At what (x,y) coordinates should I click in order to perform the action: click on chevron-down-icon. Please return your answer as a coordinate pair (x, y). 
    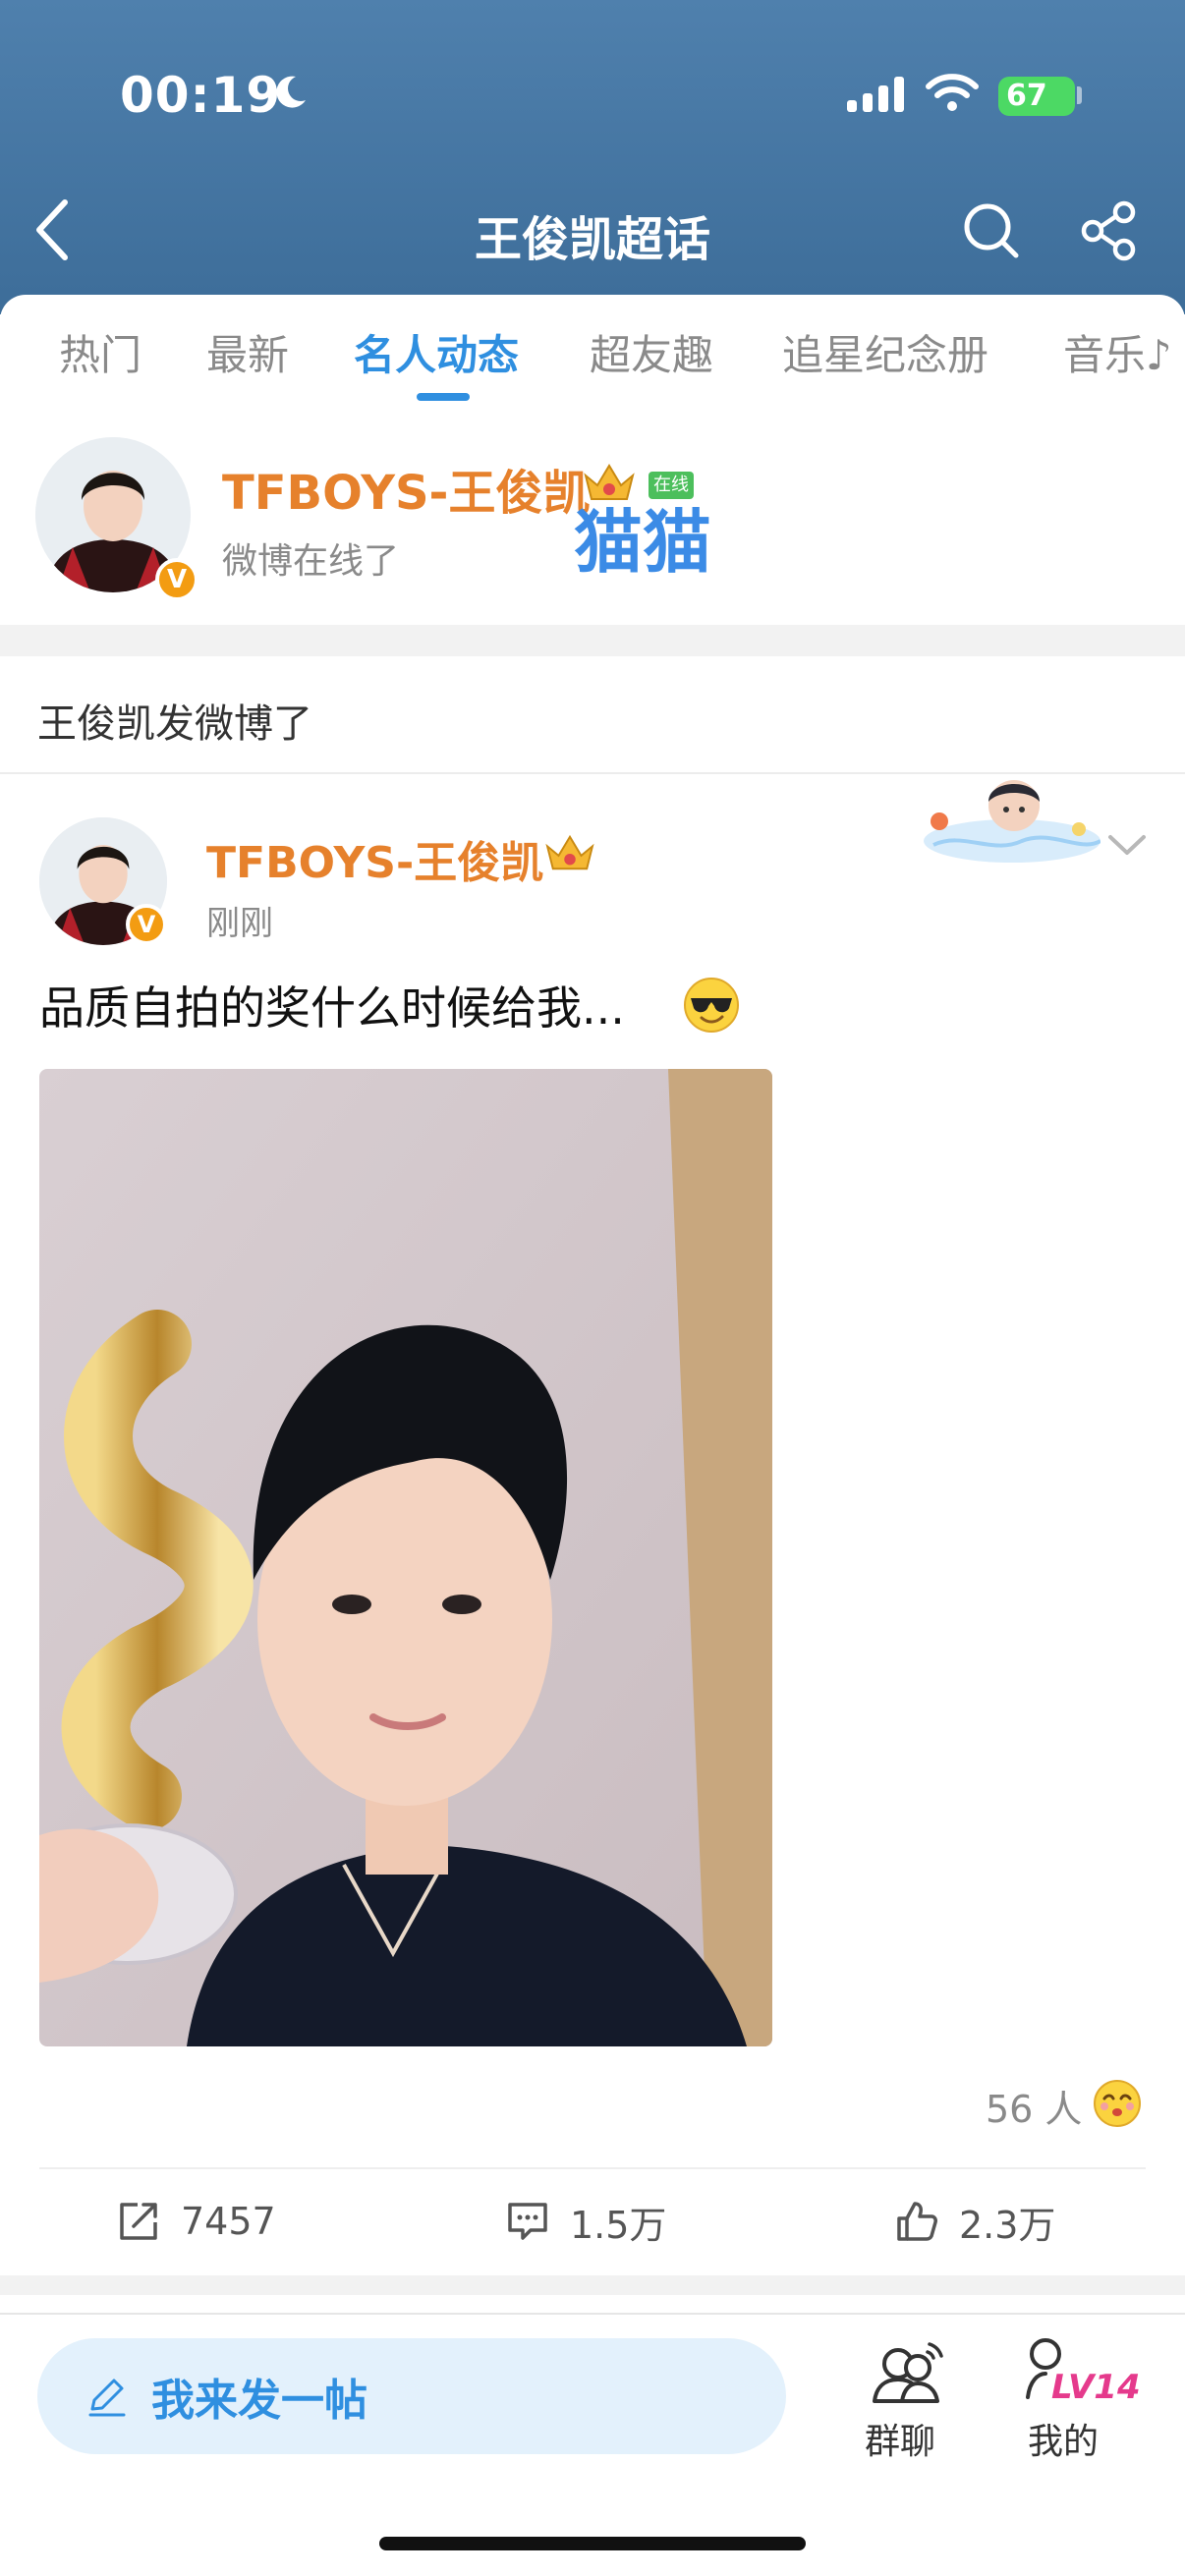
    Looking at the image, I should click on (1127, 845).